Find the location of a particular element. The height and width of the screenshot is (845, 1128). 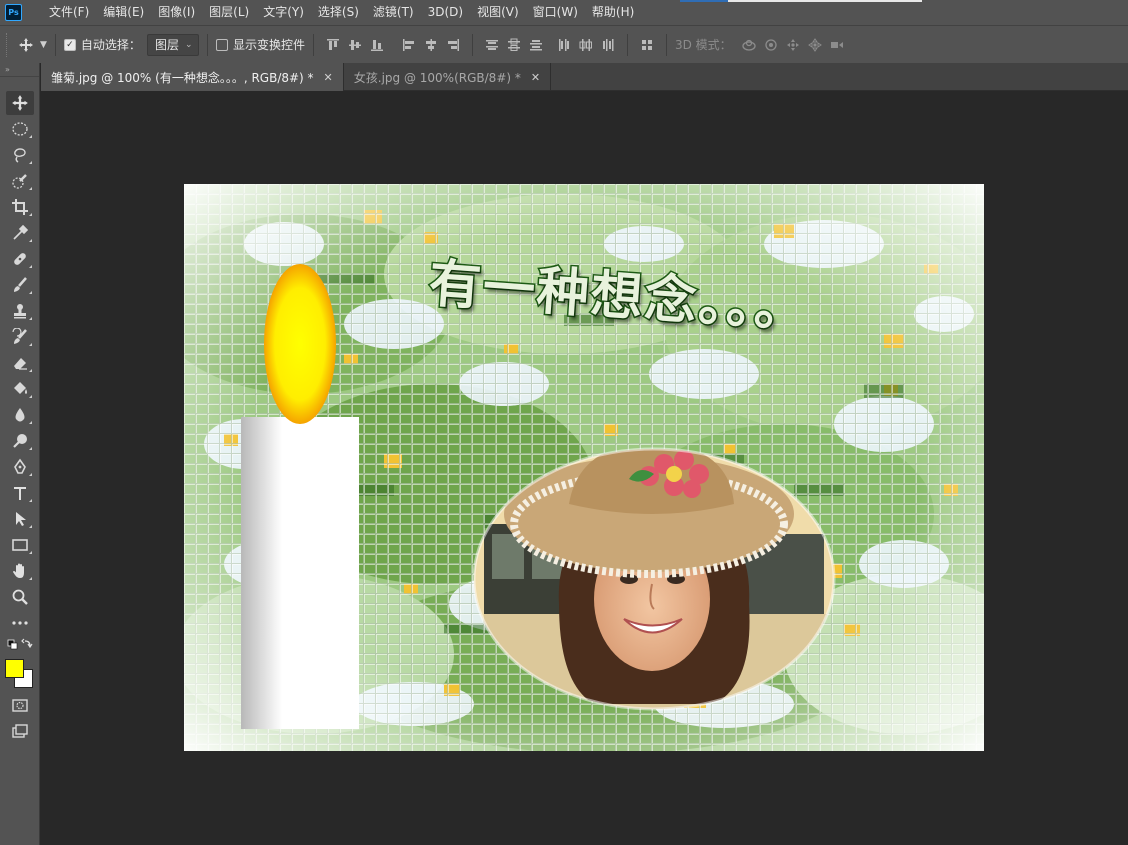

document-tab-daisy: 雏菊.jpg @ 100% (有一种想念。。。, RGB/8#) * ✕ is located at coordinates (192, 77).